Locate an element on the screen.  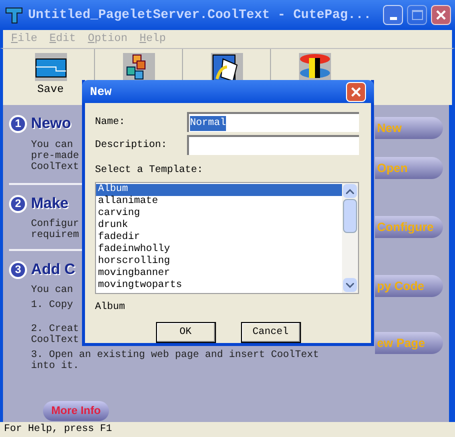
step-heading: Make is located at coordinates (50, 204).